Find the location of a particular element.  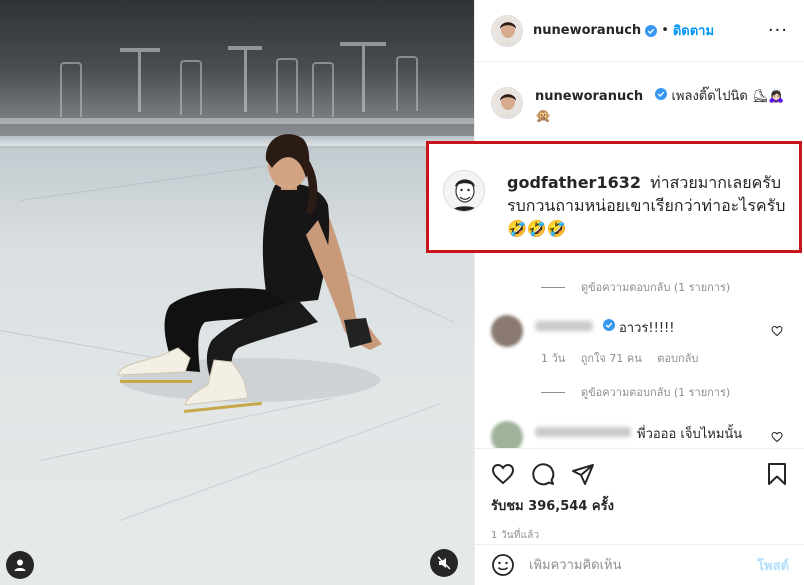

highlighted-commenter-username: godfather1632 is located at coordinates (574, 182).